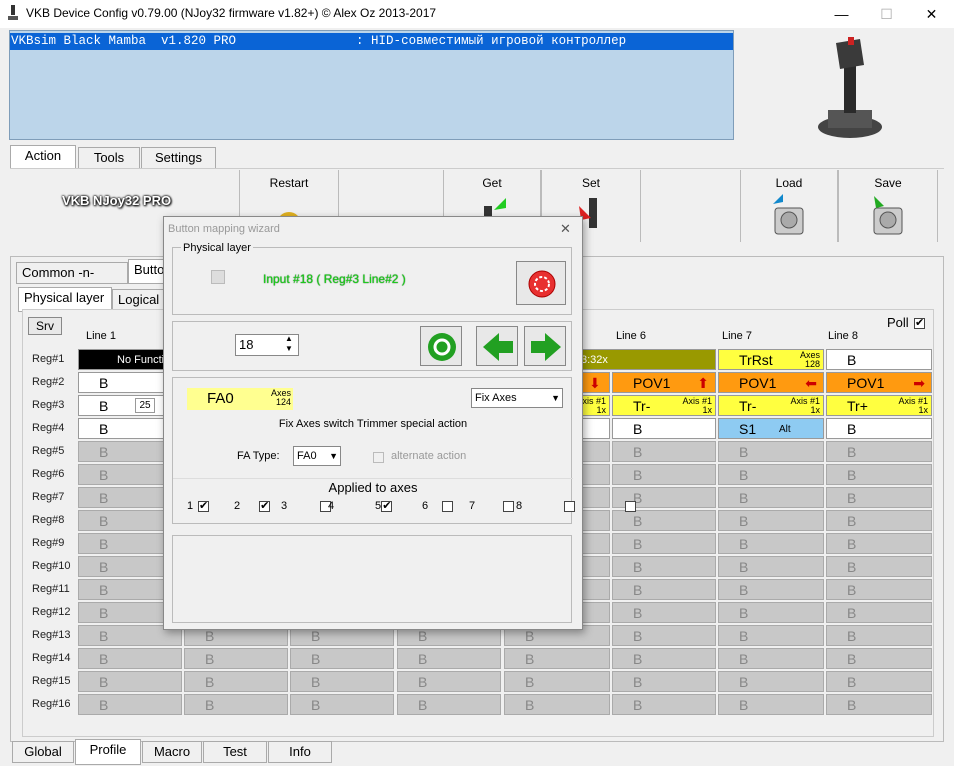 This screenshot has height=766, width=954. What do you see at coordinates (139, 300) in the screenshot?
I see `tab-logical-layer: Logical` at bounding box center [139, 300].